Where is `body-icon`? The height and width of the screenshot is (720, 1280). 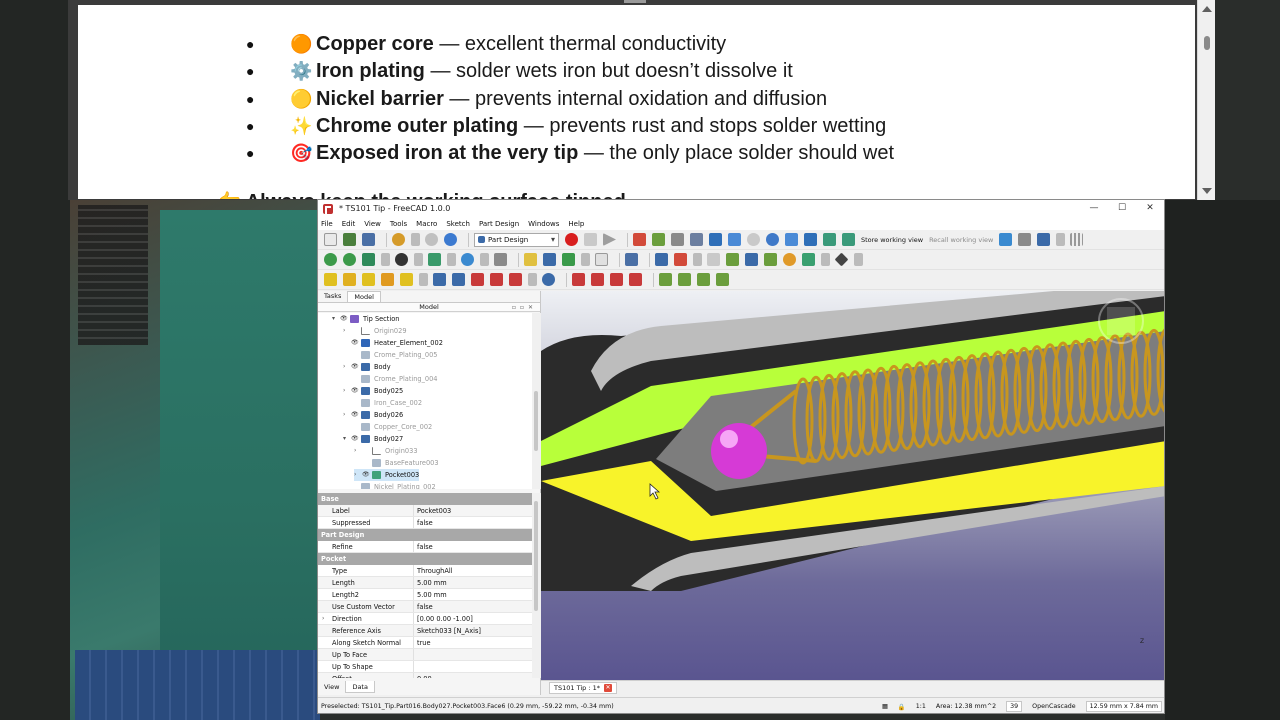
body-icon is located at coordinates (661, 259).